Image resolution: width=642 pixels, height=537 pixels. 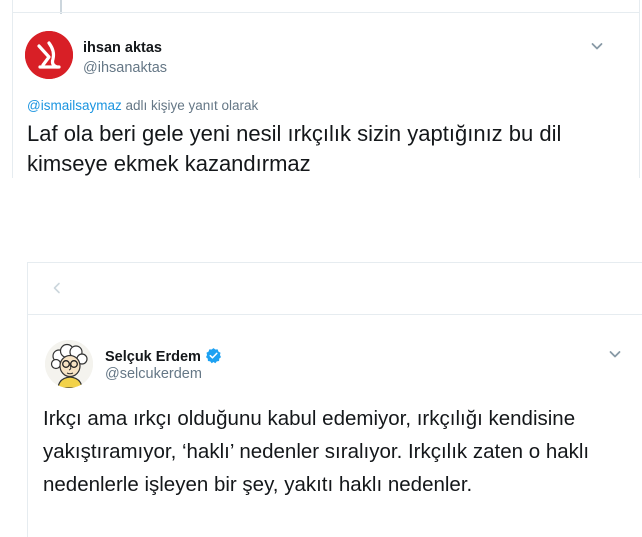 I want to click on back-arrow-icon, so click(x=57, y=288).